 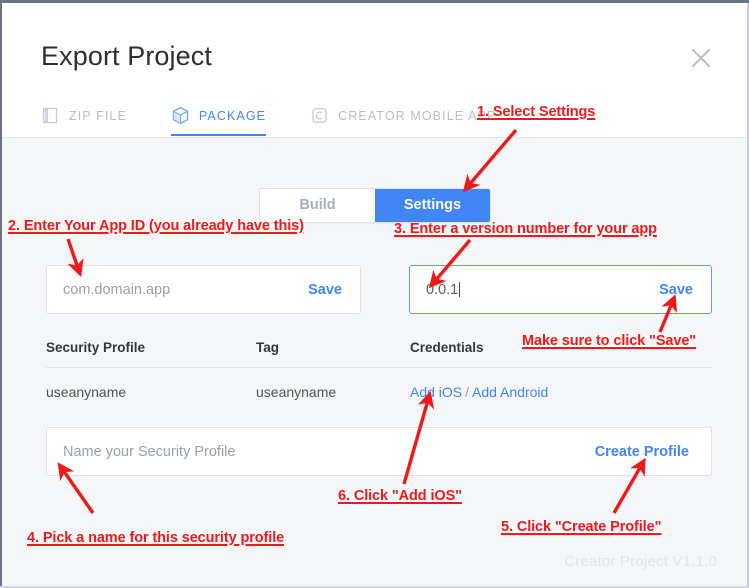 What do you see at coordinates (108, 290) in the screenshot?
I see `app-id-input-placeholder: com.domain.app` at bounding box center [108, 290].